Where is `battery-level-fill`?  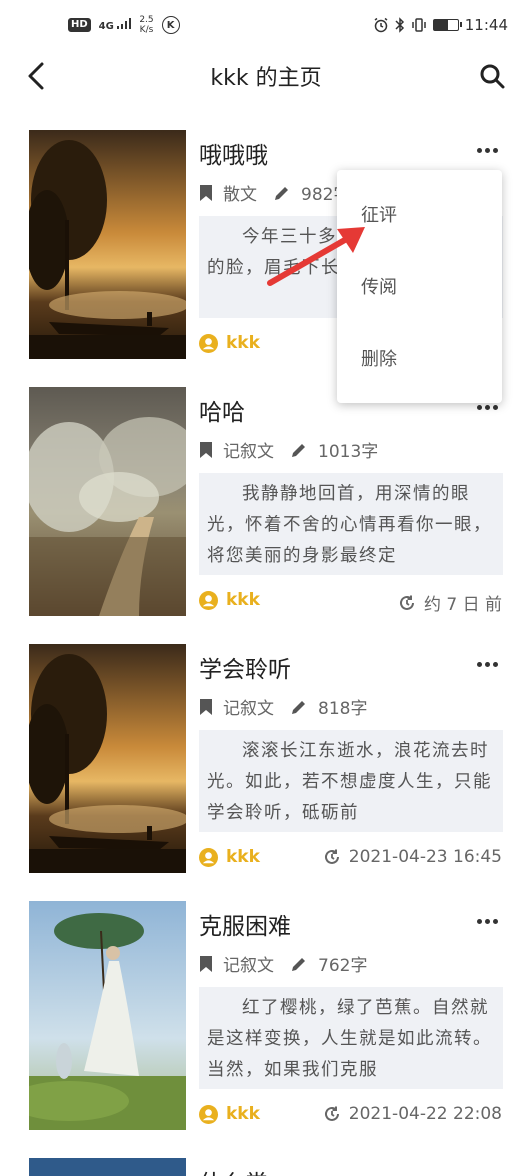
battery-level-fill is located at coordinates (441, 25).